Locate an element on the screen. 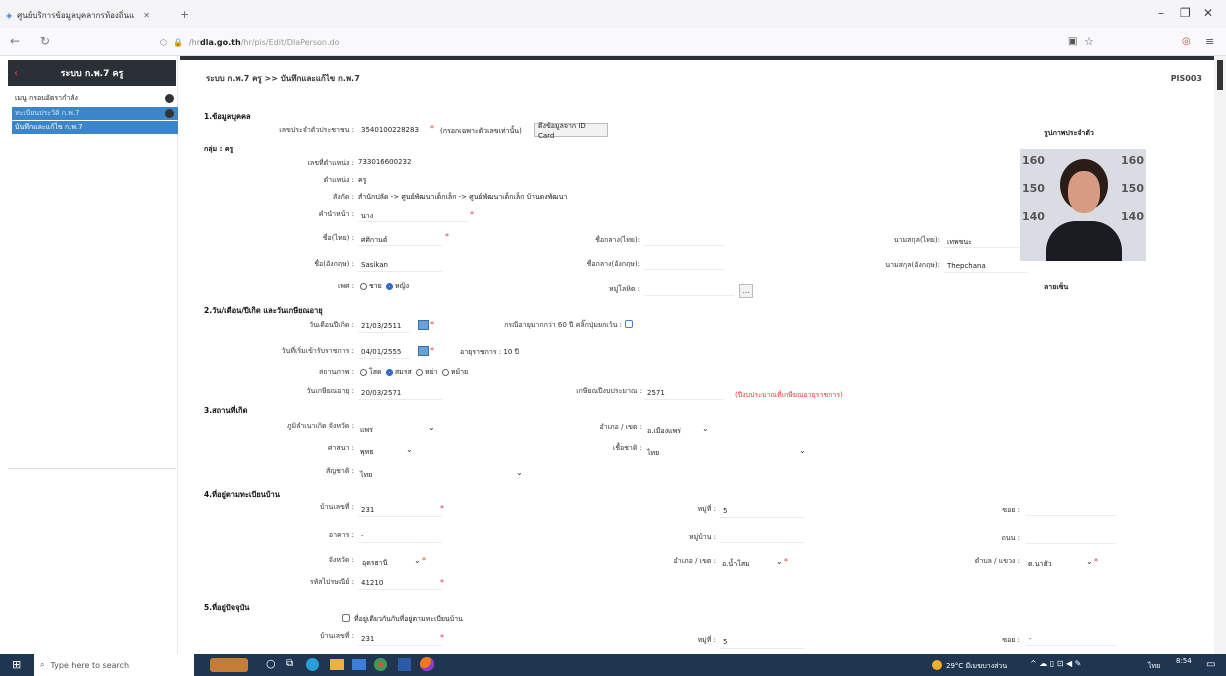  lastname-en-field: Thepchana is located at coordinates (986, 267).